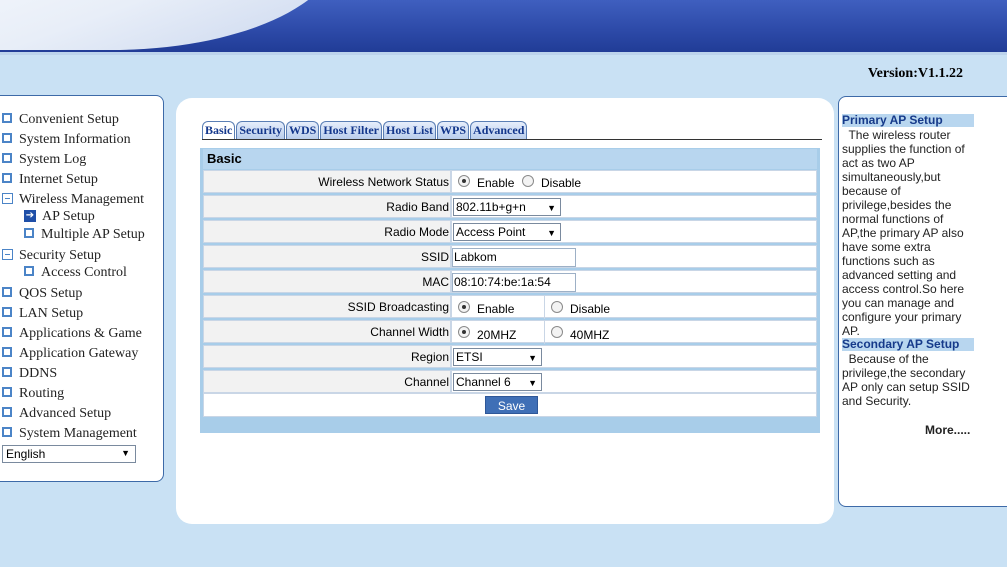  I want to click on sidebar-item-lan-setup: LAN Setup, so click(42, 314).